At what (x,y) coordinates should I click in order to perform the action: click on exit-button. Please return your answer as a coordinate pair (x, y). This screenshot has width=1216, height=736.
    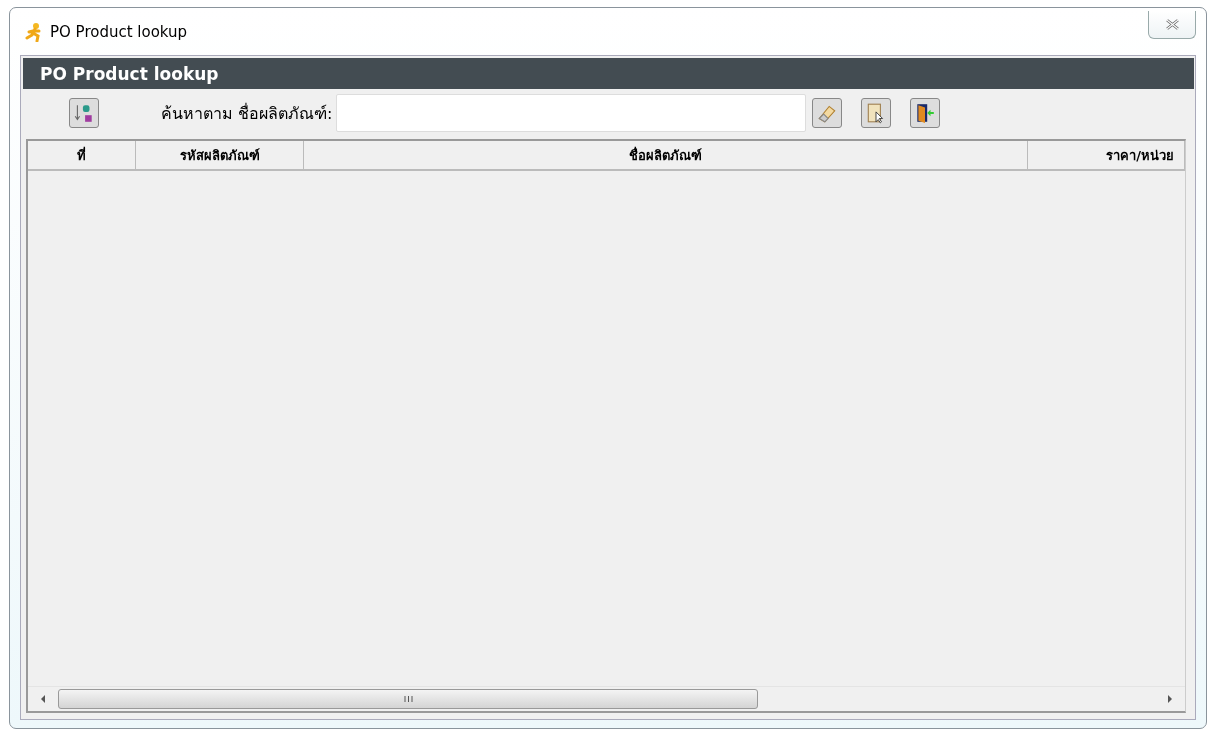
    Looking at the image, I should click on (925, 113).